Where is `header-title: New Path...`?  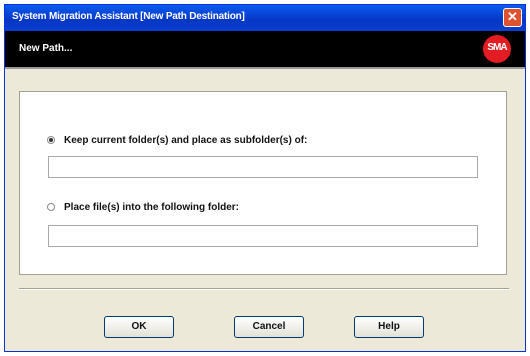
header-title: New Path... is located at coordinates (46, 48).